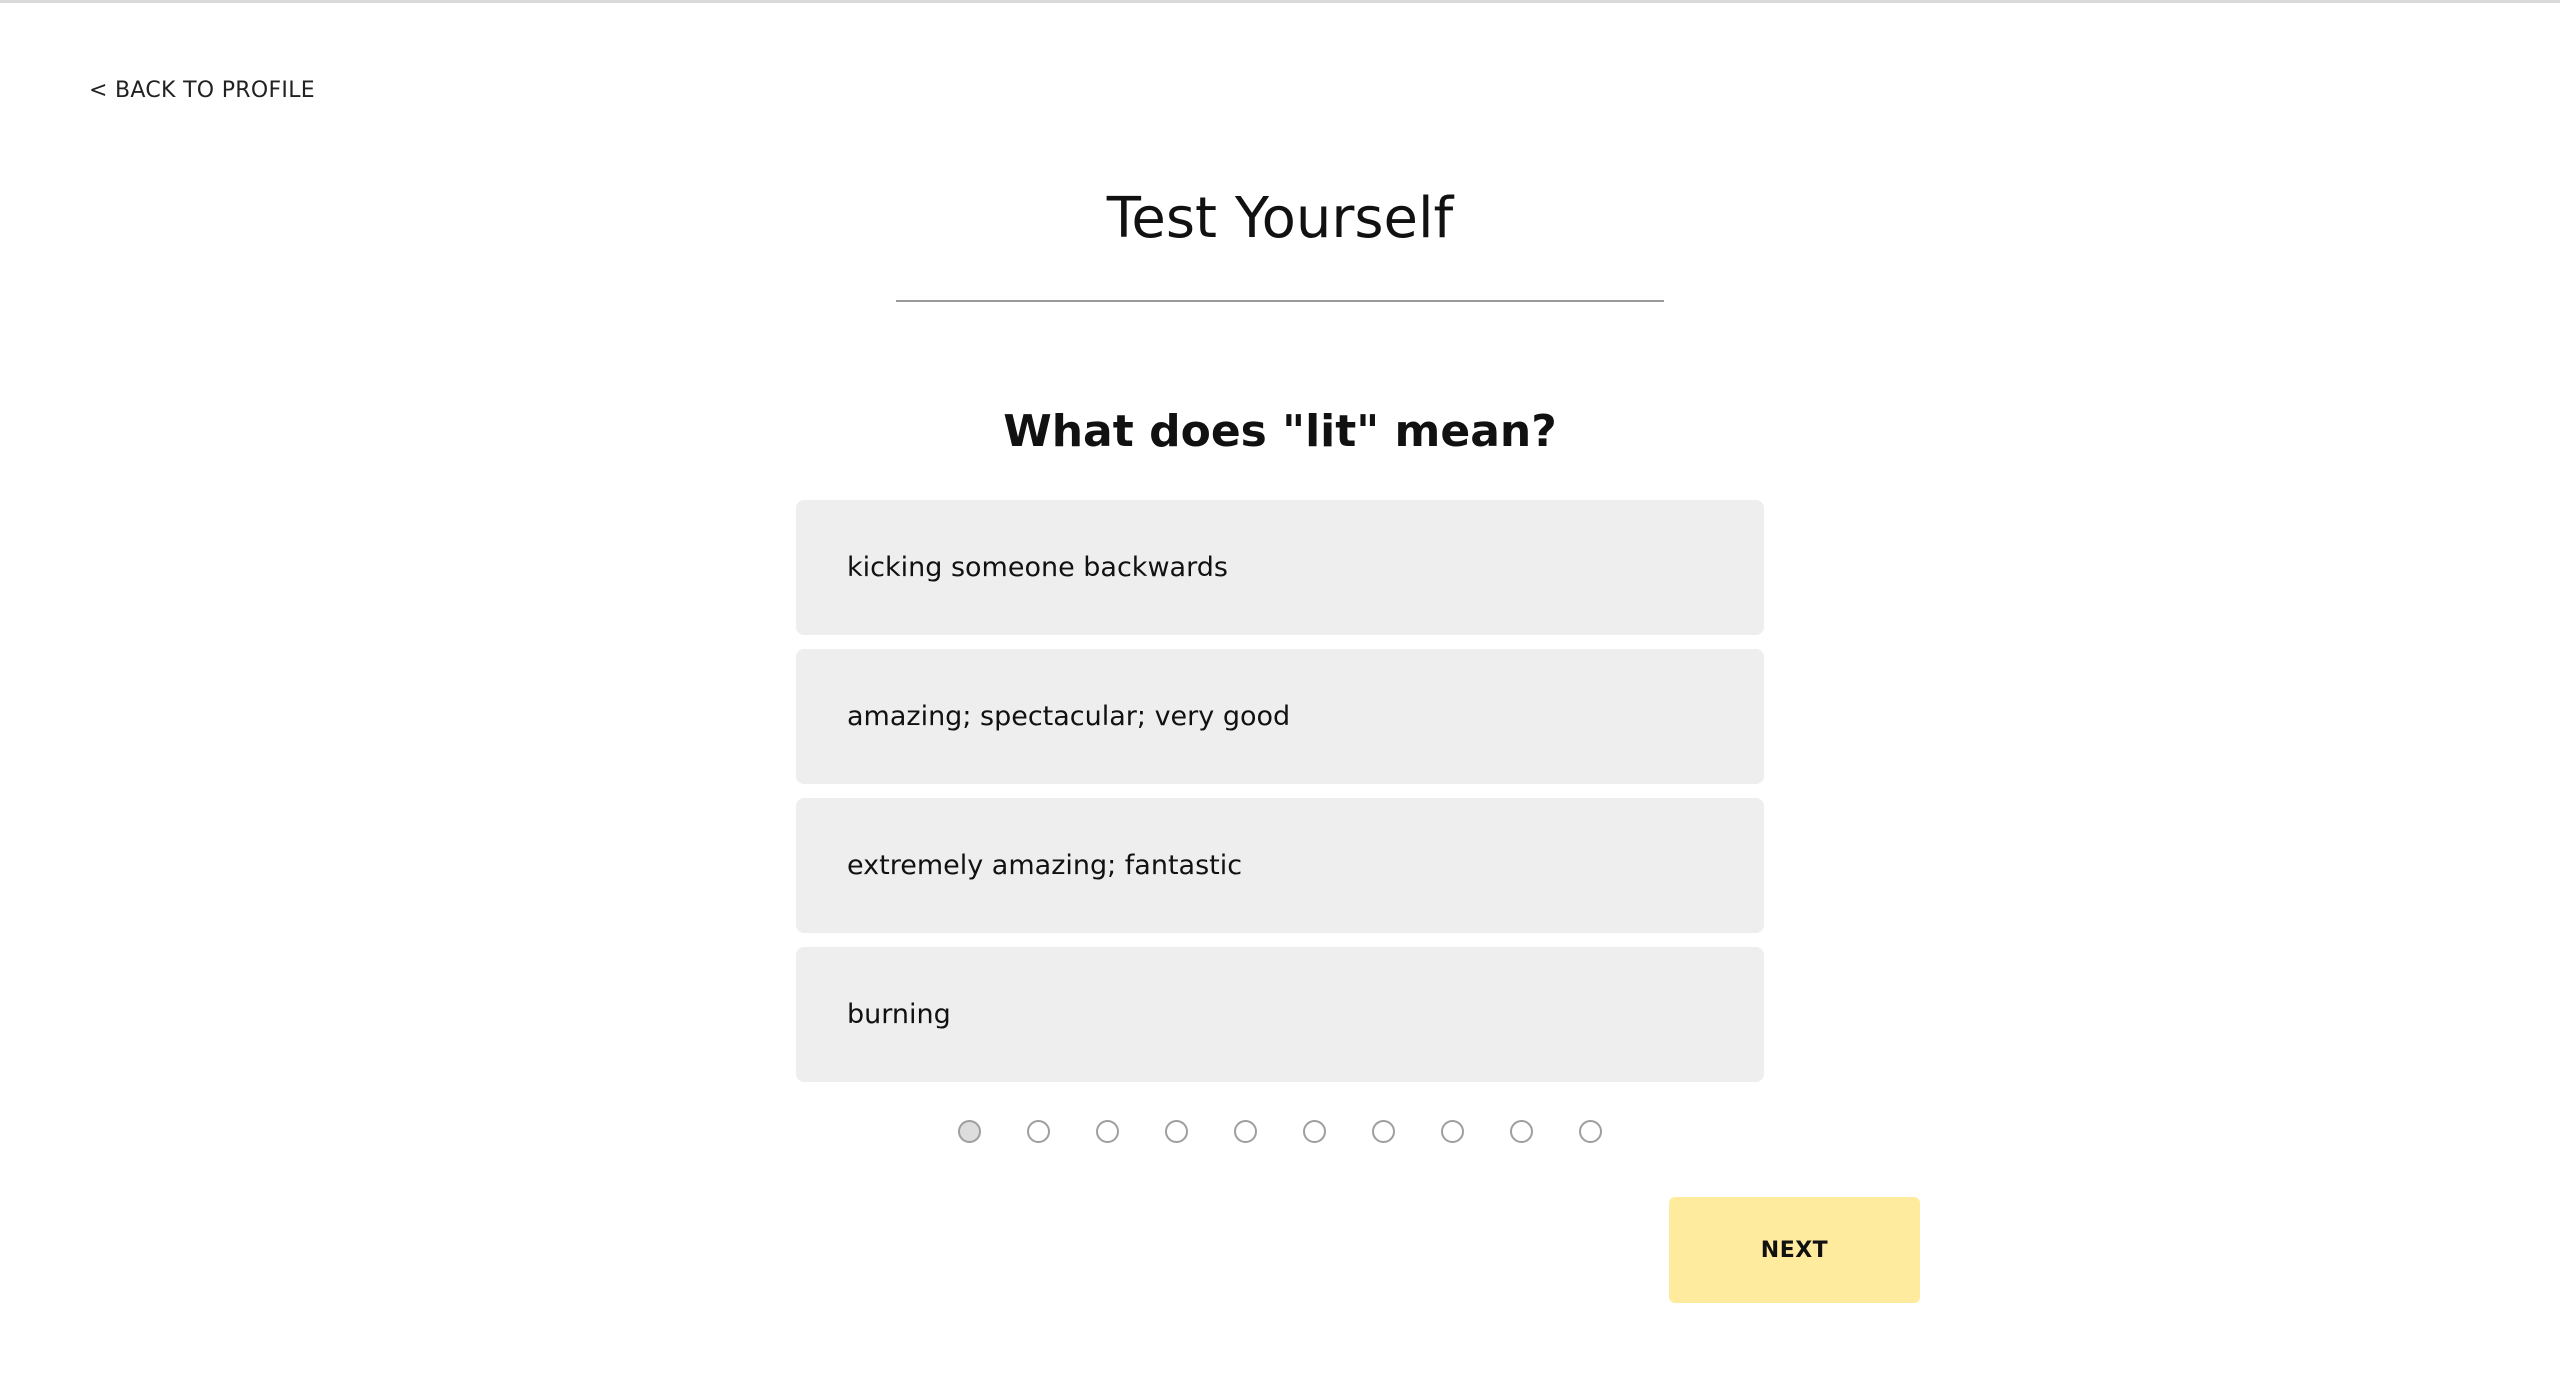 This screenshot has width=2560, height=1382. Describe the element at coordinates (1280, 218) in the screenshot. I see `page-title: Test Yourself` at that location.